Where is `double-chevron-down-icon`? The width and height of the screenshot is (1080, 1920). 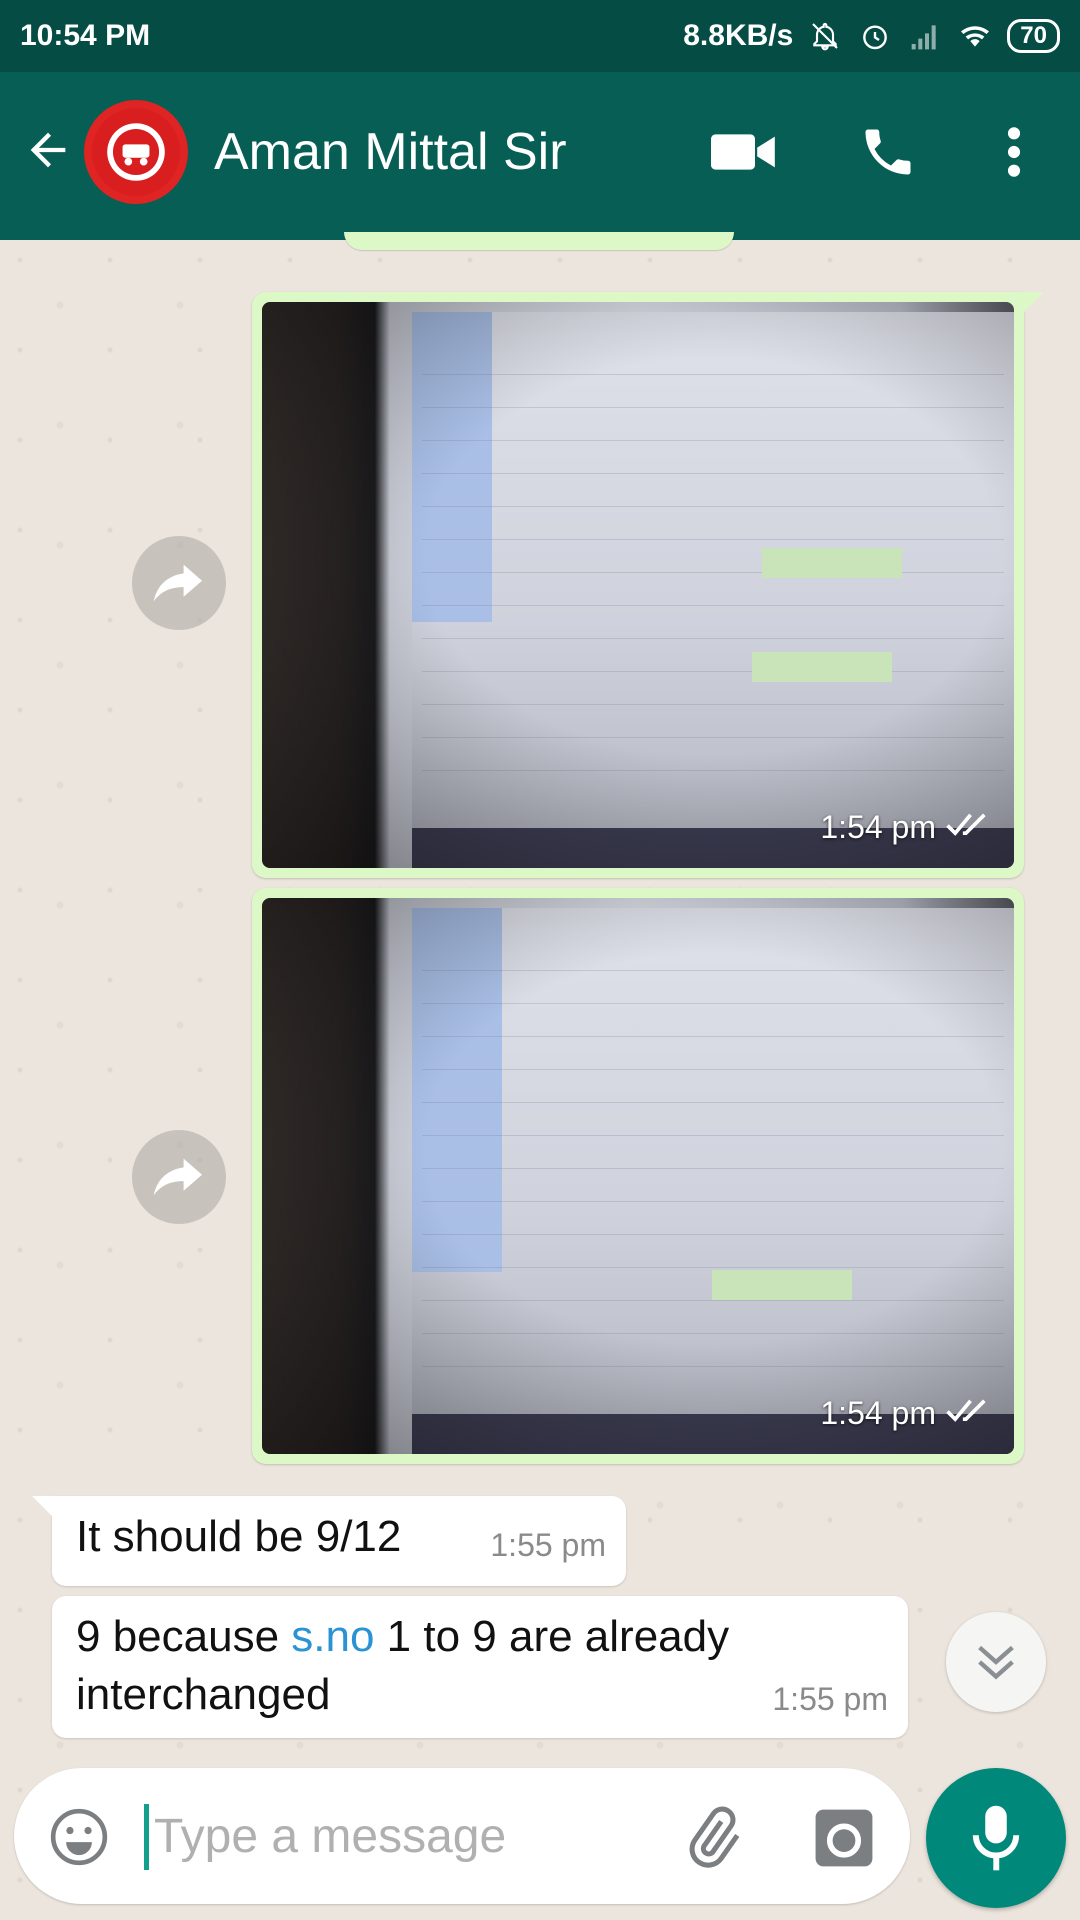 double-chevron-down-icon is located at coordinates (996, 1662).